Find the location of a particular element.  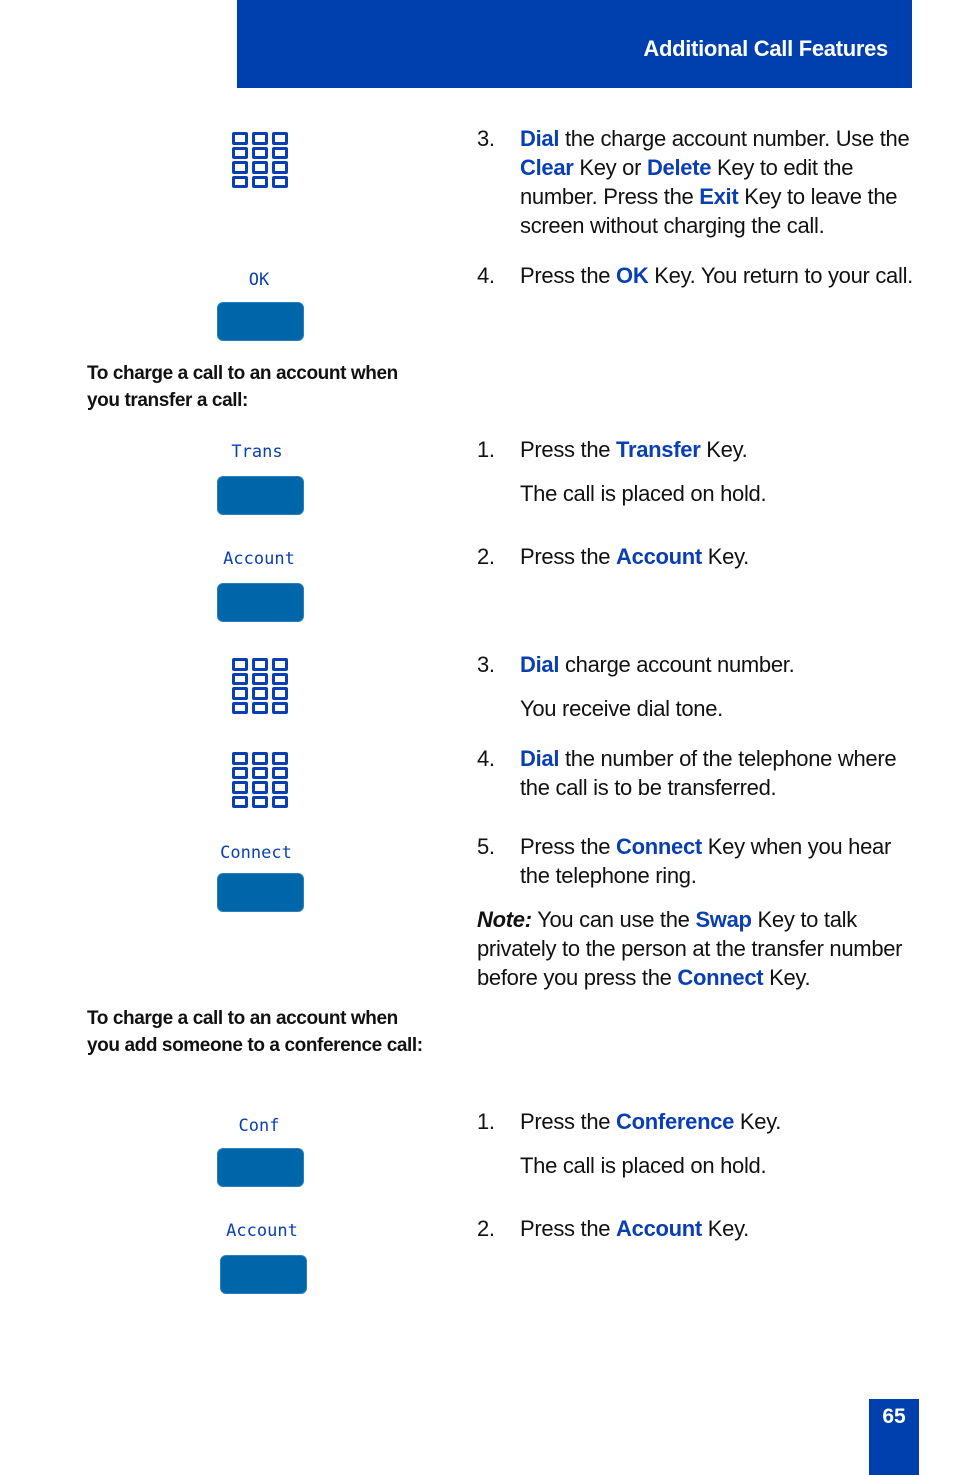

softkey-label-connect: Connect is located at coordinates (256, 853).